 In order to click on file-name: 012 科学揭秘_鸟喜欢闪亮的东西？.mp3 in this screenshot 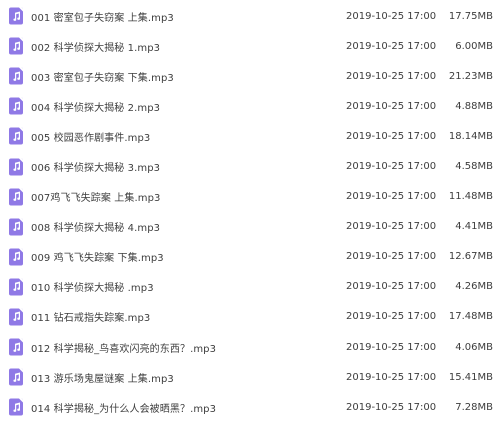, I will do `click(124, 349)`.